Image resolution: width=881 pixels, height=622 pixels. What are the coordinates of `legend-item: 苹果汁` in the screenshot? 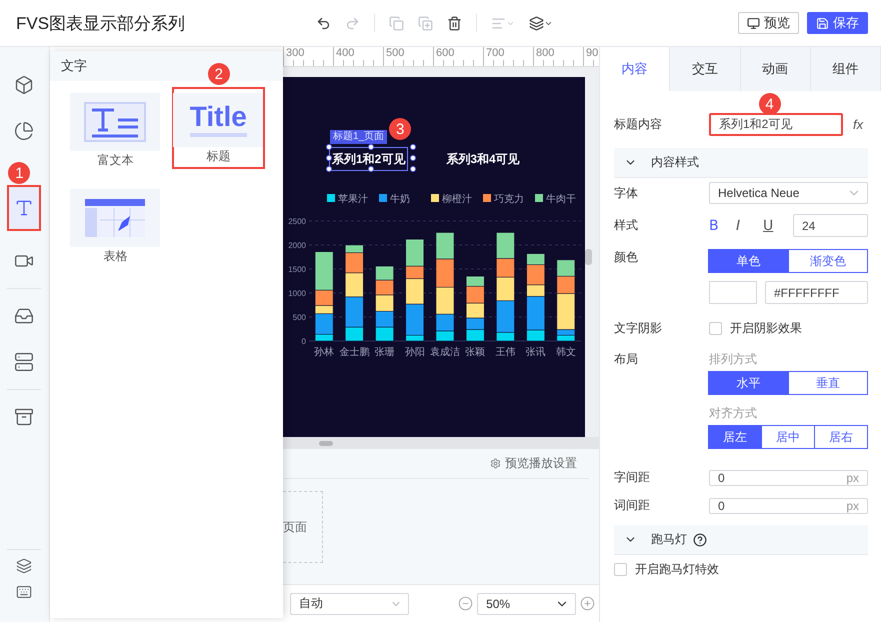 It's located at (347, 199).